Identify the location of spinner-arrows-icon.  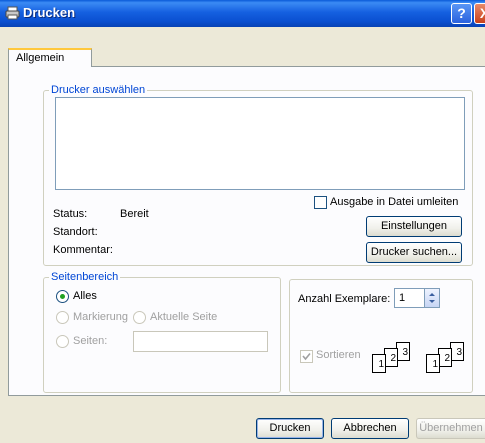
(432, 298).